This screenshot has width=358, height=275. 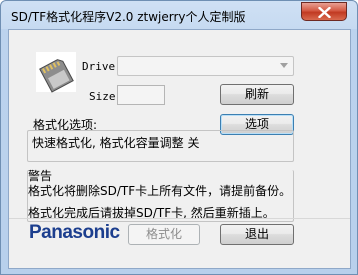 I want to click on drive-select, so click(x=205, y=66).